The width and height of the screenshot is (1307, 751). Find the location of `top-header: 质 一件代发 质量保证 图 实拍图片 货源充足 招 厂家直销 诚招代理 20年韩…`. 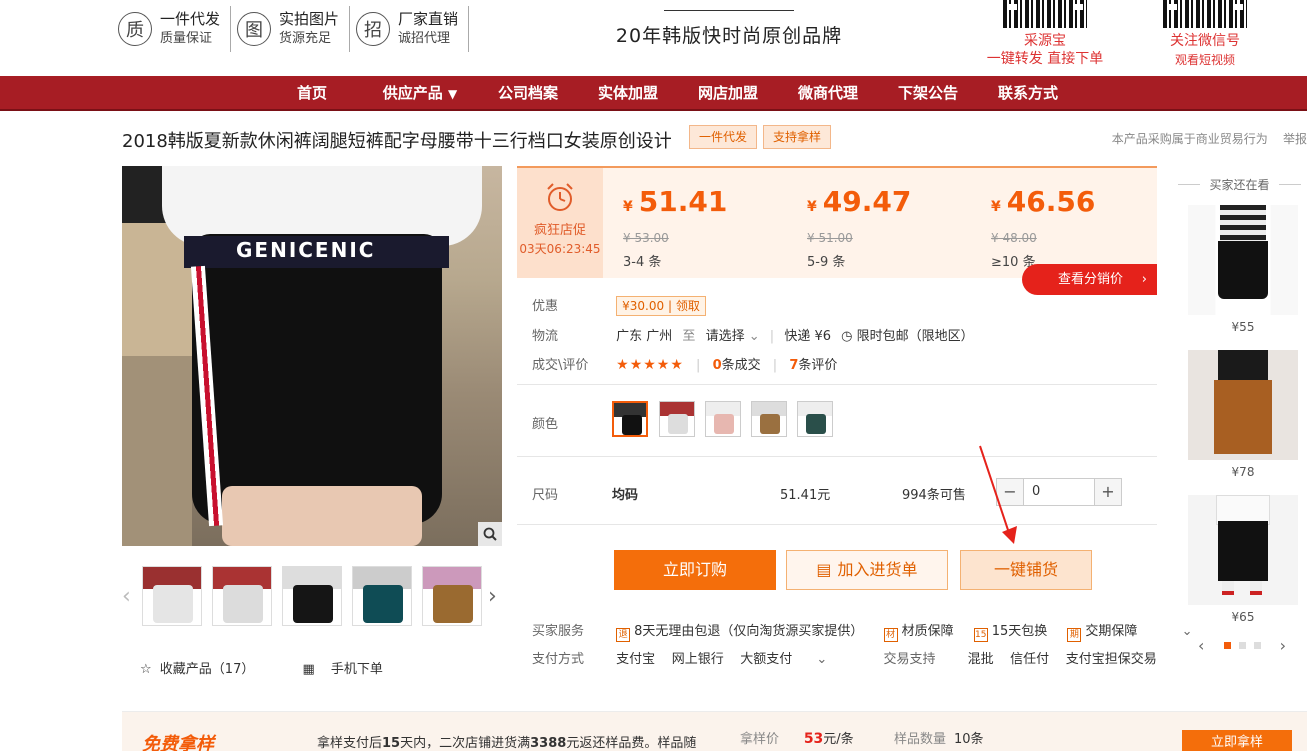

top-header: 质 一件代发 质量保证 图 实拍图片 货源充足 招 厂家直销 诚招代理 20年韩… is located at coordinates (653, 38).